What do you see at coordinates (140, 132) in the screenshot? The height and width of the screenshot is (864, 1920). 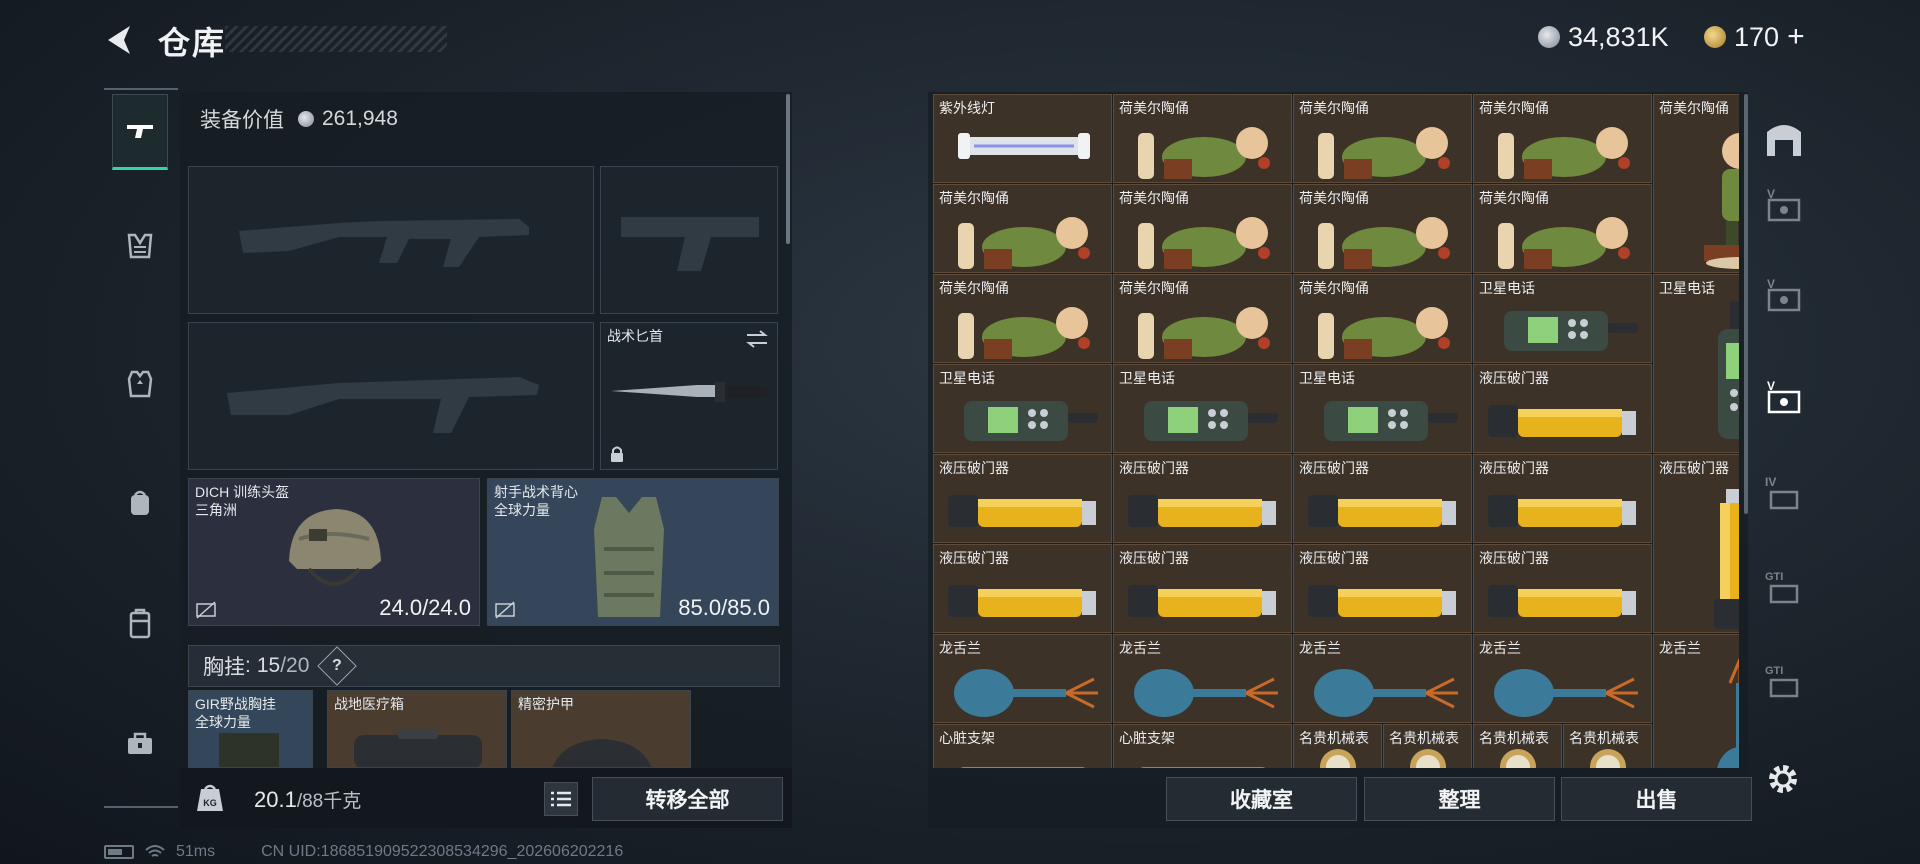 I see `tab-weapons` at bounding box center [140, 132].